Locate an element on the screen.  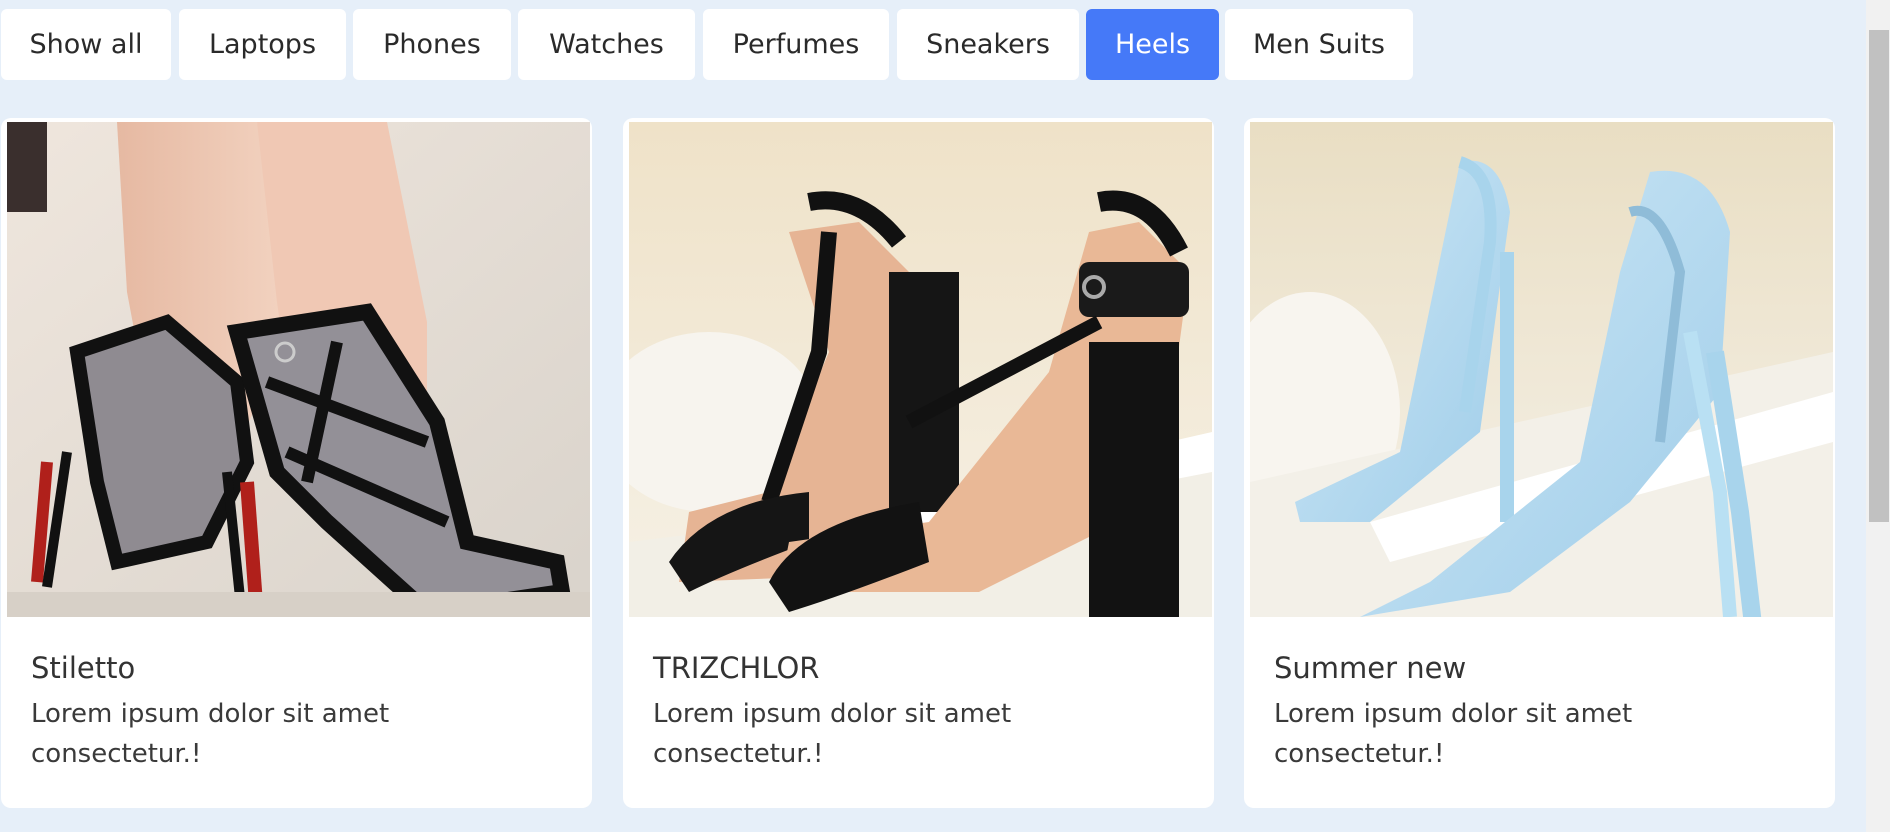
filter-heels-button: Heels is located at coordinates (1152, 44).